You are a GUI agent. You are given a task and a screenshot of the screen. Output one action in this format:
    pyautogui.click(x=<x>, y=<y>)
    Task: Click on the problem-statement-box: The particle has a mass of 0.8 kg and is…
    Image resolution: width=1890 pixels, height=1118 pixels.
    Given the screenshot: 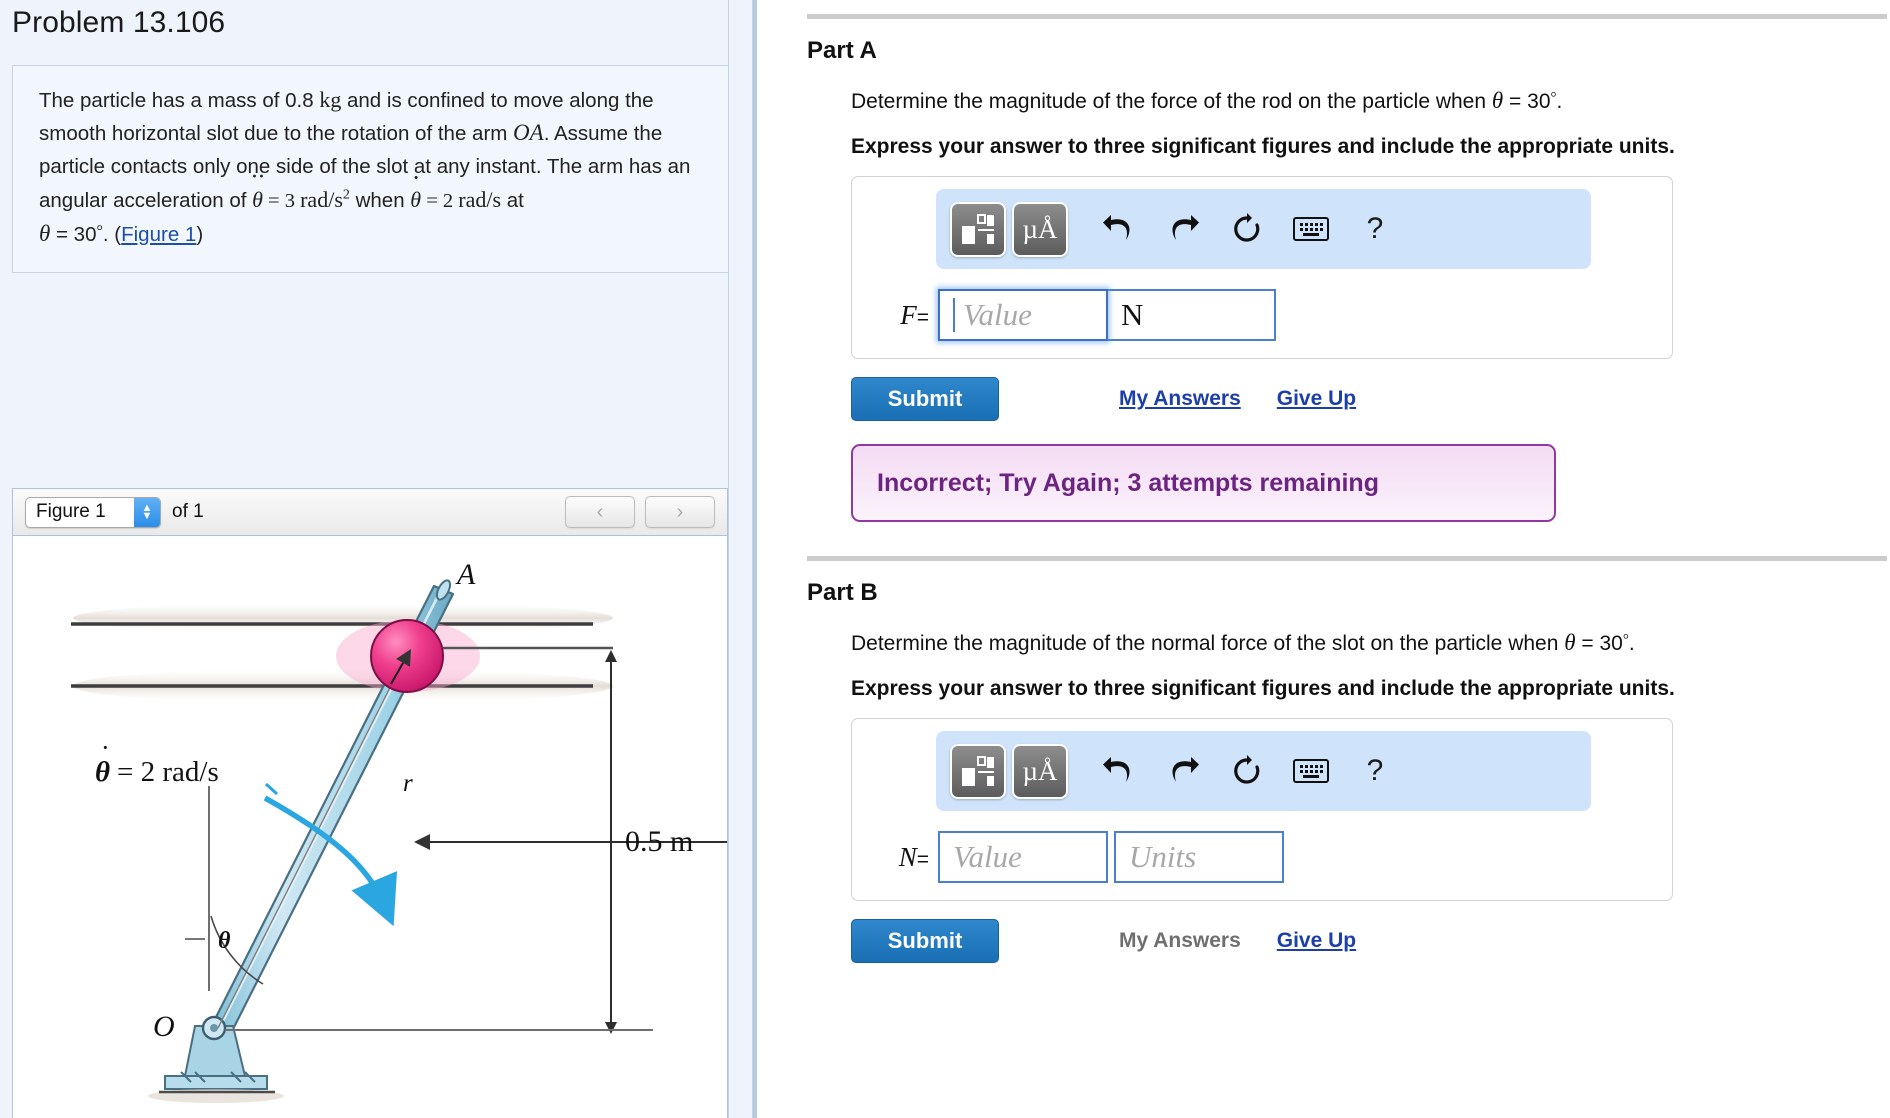 What is the action you would take?
    pyautogui.click(x=376, y=169)
    